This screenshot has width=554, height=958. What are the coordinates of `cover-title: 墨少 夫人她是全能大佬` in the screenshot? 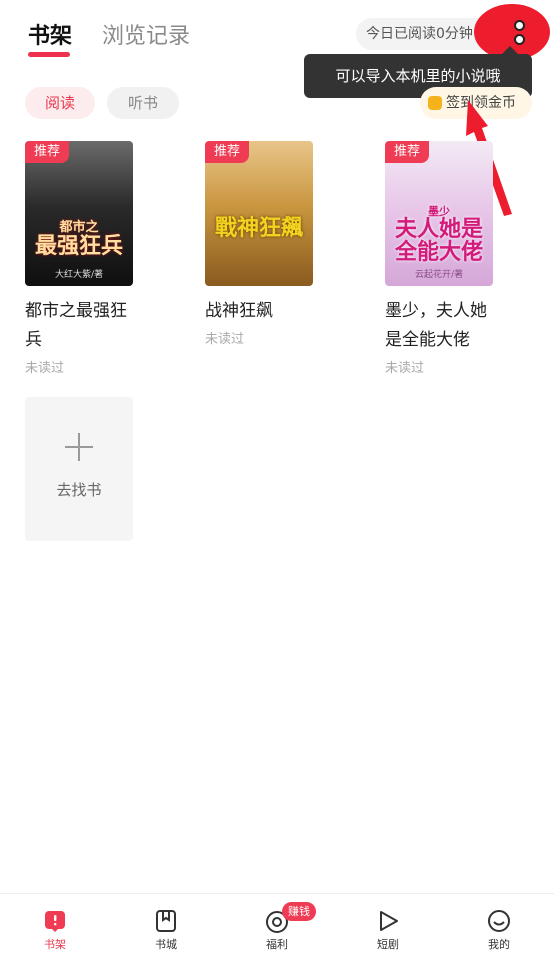 It's located at (438, 235).